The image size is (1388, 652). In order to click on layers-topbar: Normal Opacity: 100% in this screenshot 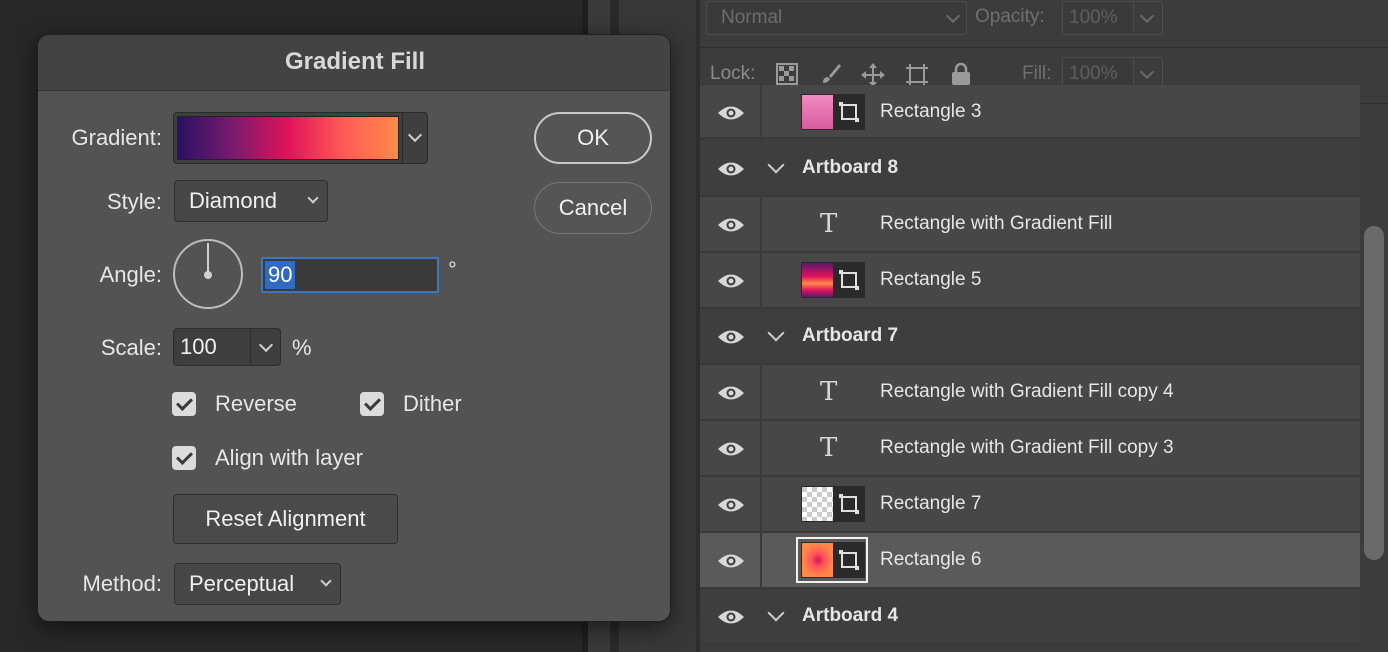, I will do `click(1044, 24)`.